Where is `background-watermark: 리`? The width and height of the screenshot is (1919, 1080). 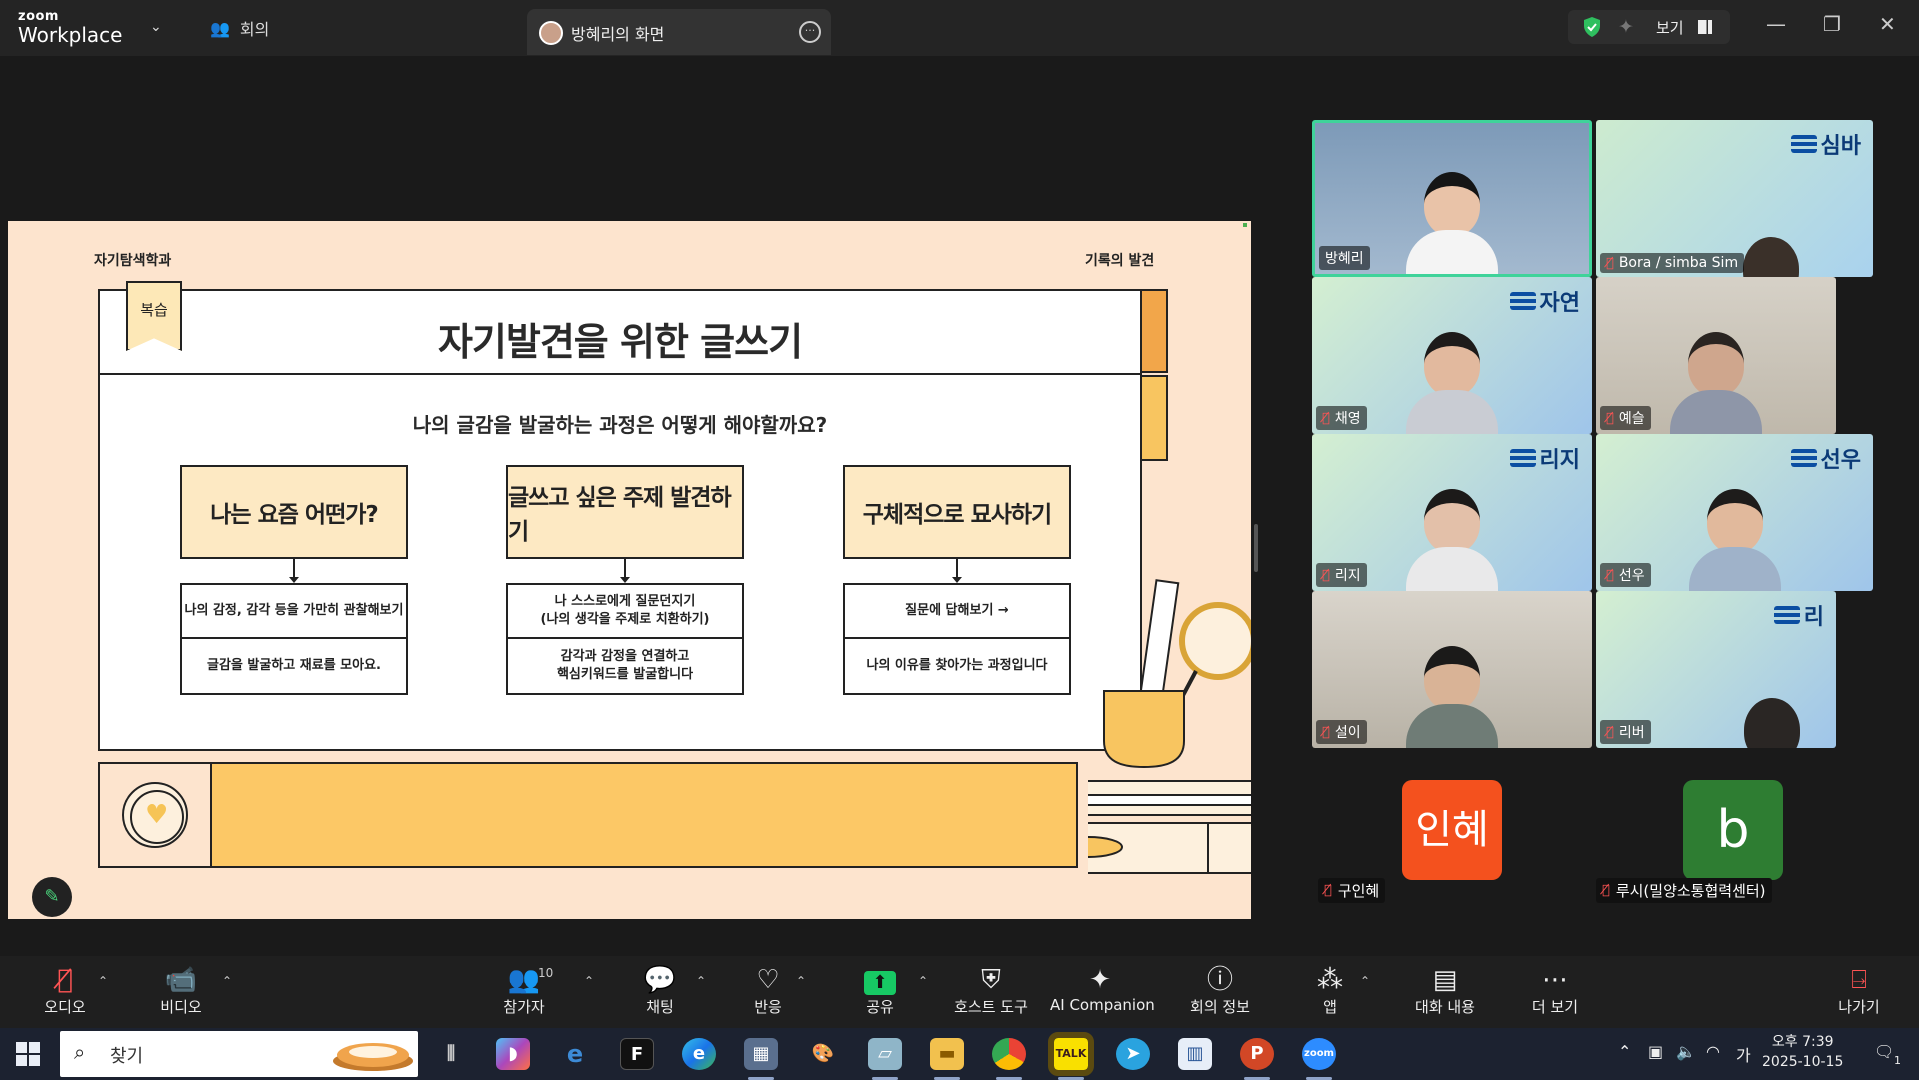 background-watermark: 리 is located at coordinates (1798, 615).